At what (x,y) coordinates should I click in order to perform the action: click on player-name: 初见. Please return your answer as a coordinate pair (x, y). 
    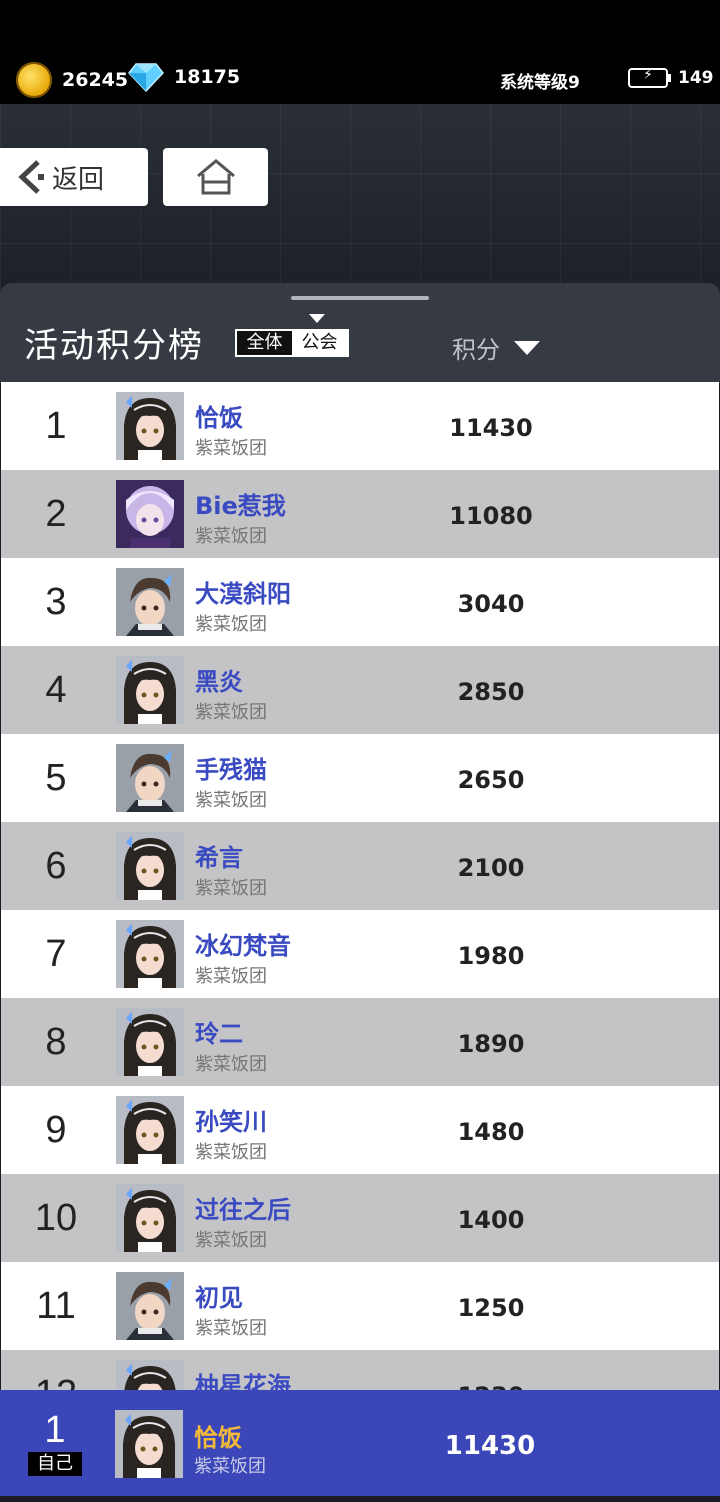
    Looking at the image, I should click on (219, 1295).